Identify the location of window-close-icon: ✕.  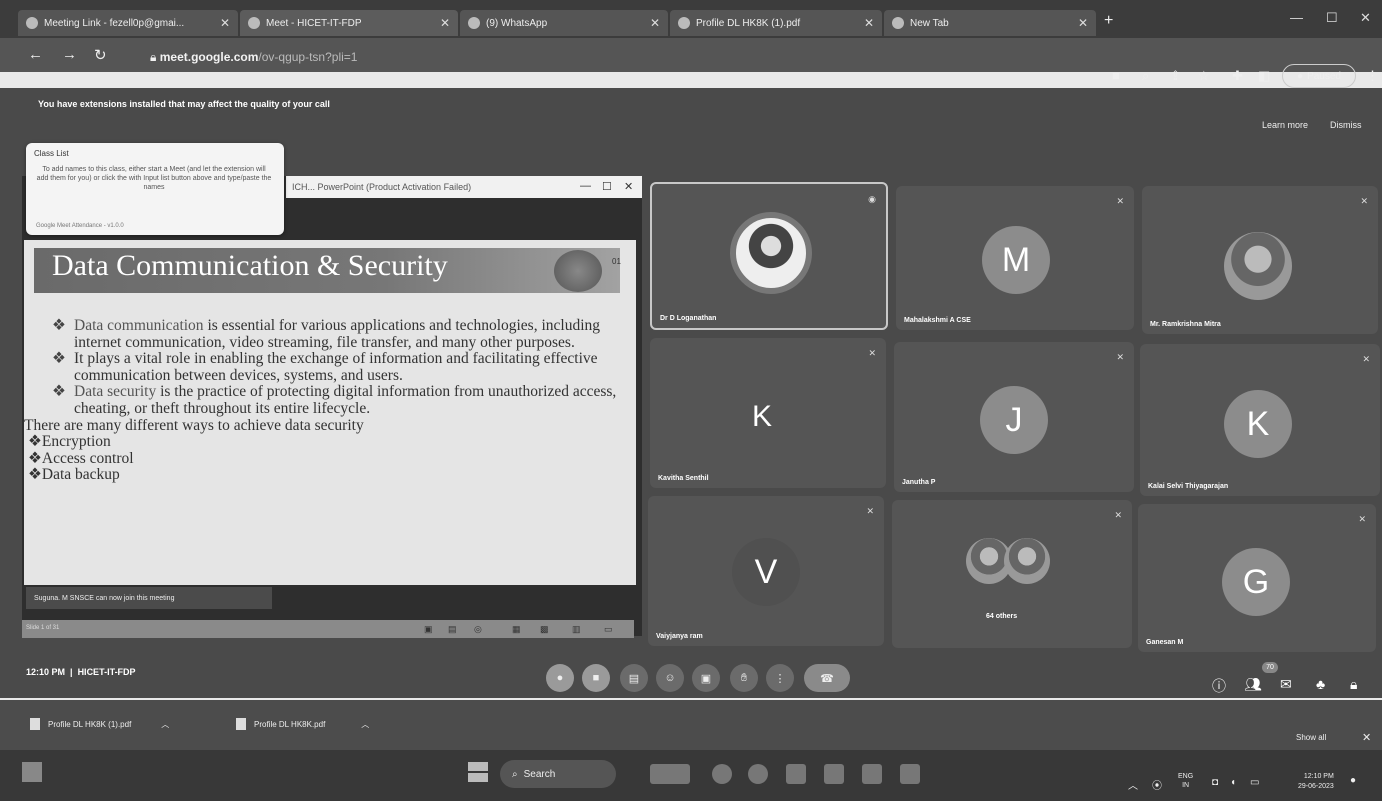
(1365, 18).